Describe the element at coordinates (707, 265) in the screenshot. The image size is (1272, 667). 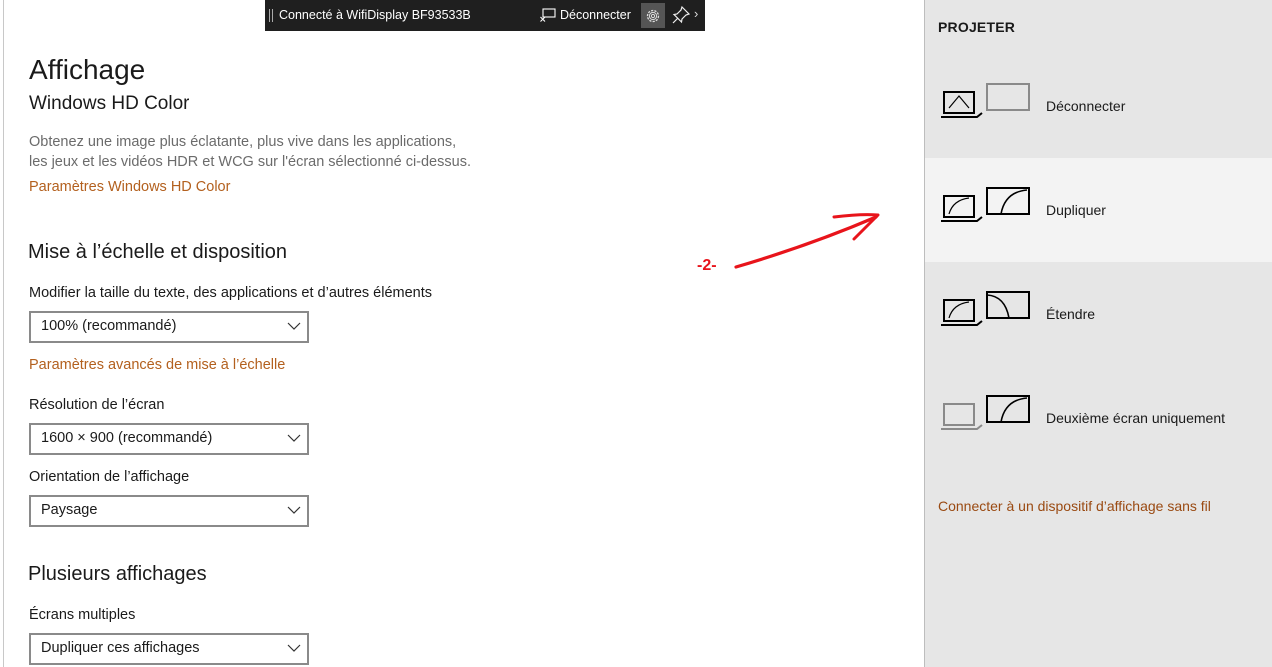
I see `annotation-label: -2-` at that location.